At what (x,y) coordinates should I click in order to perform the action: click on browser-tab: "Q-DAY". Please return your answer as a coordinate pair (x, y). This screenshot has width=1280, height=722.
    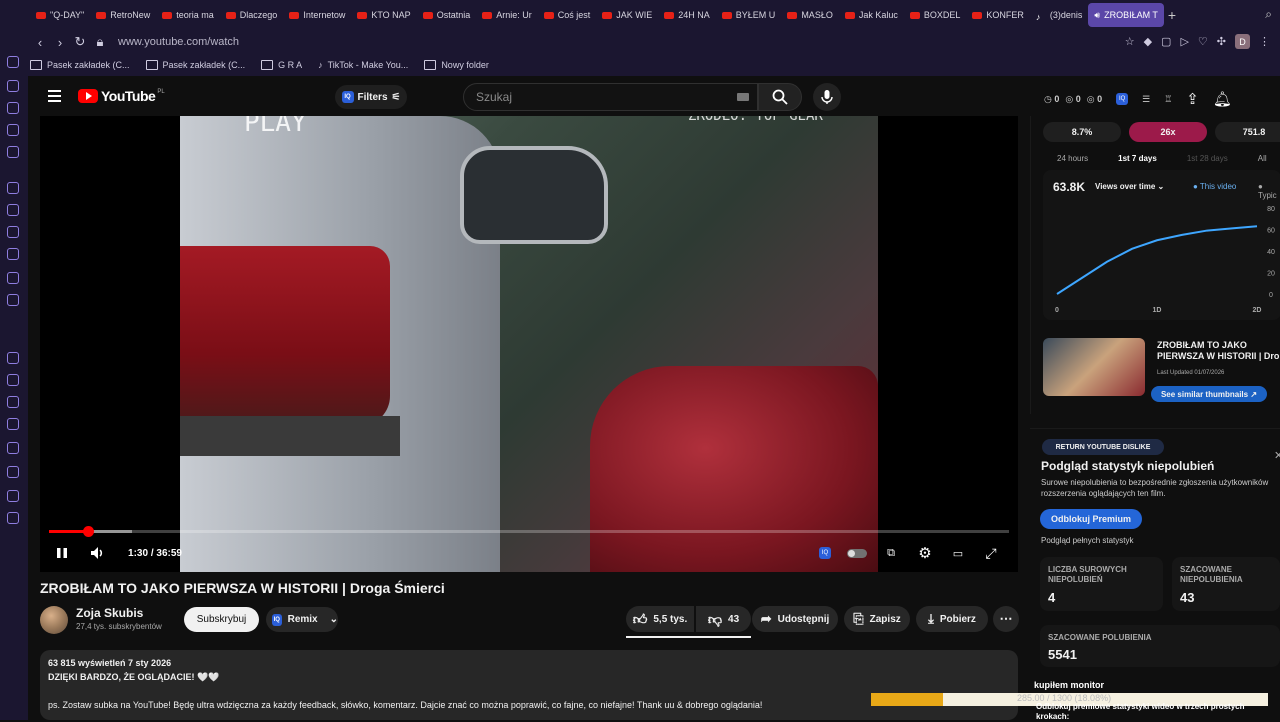
    Looking at the image, I should click on (60, 15).